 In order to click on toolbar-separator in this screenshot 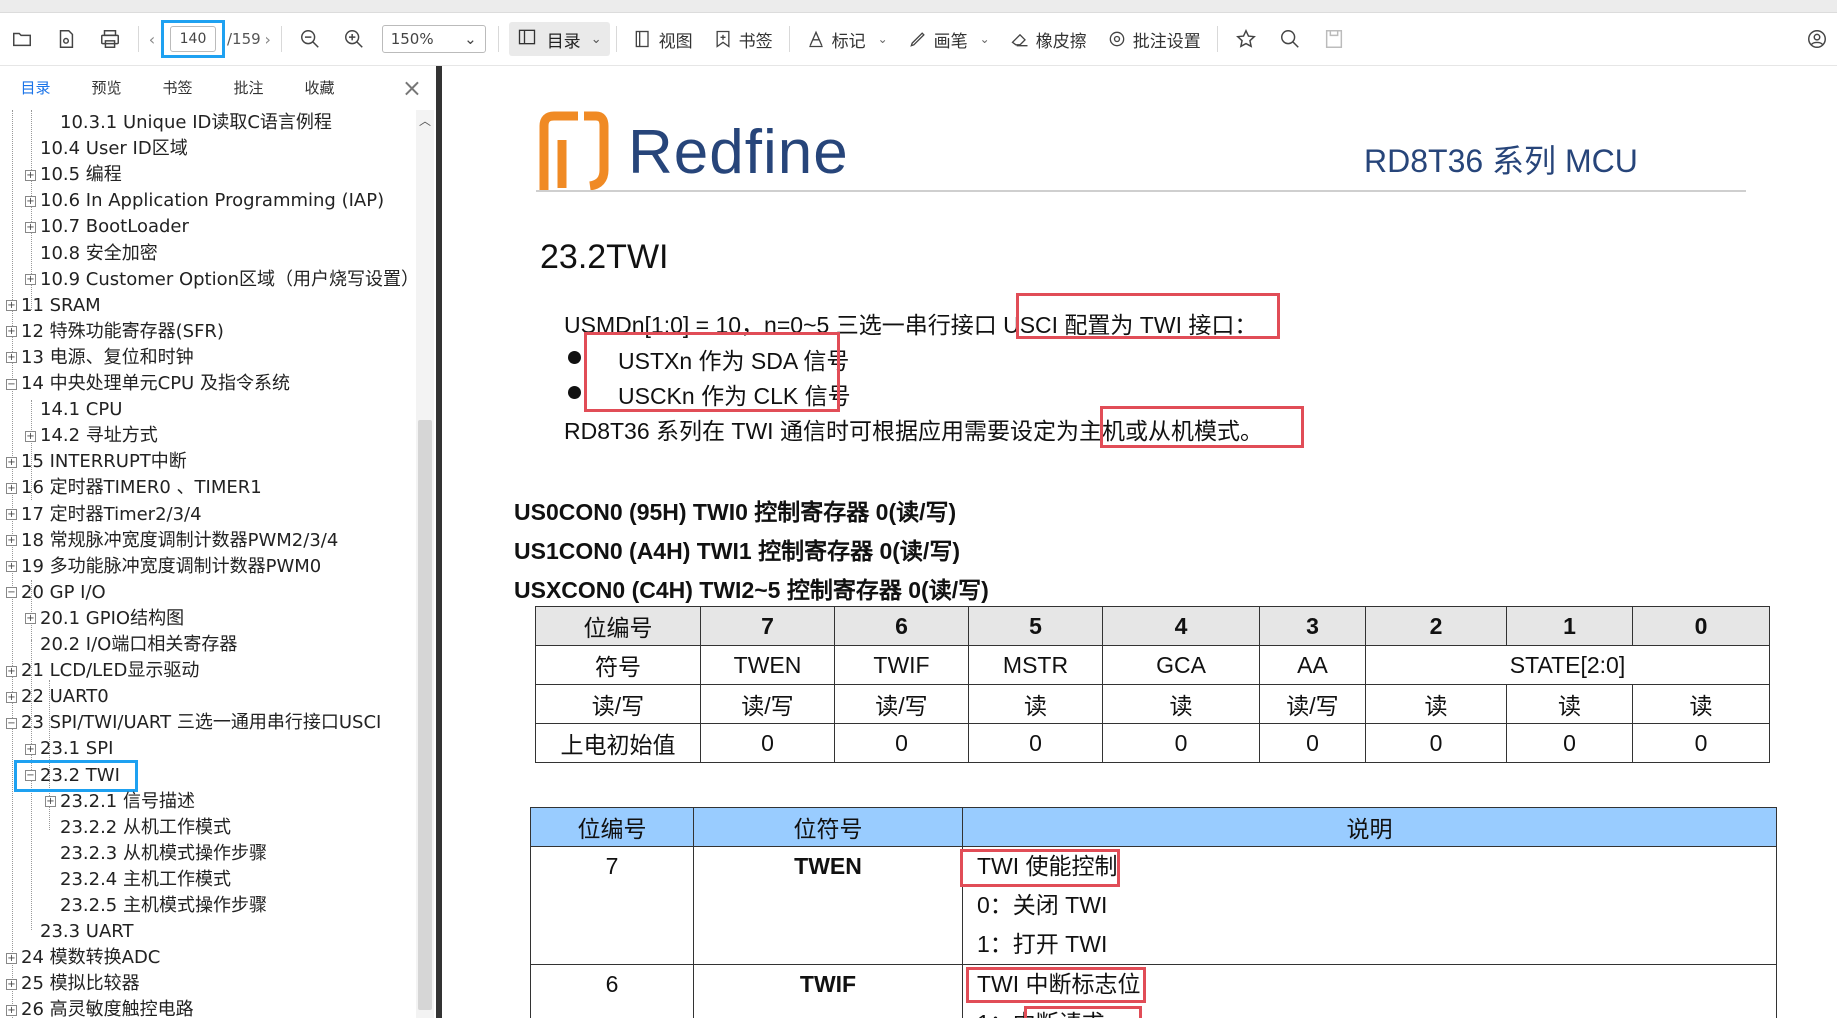, I will do `click(789, 39)`.